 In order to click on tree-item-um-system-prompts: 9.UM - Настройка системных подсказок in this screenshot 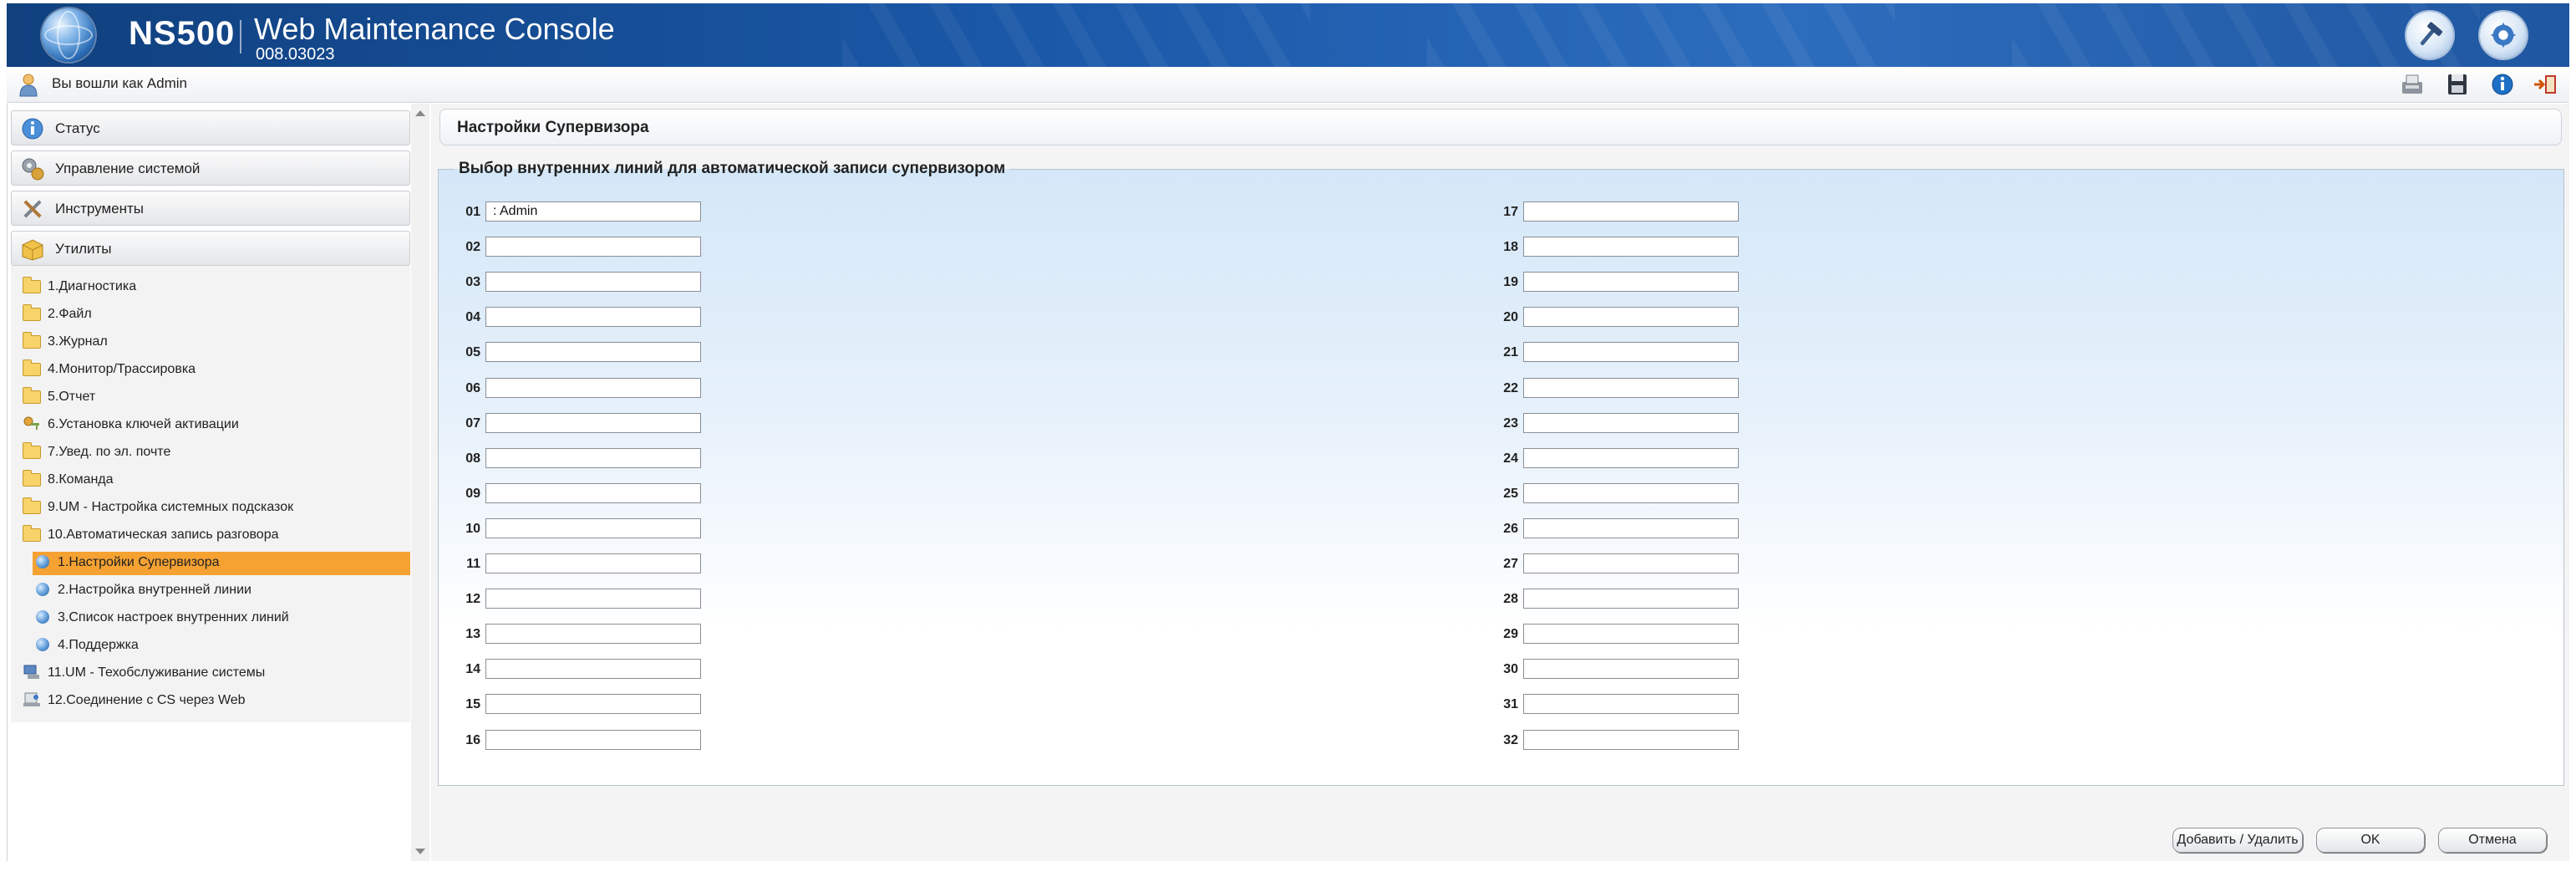, I will do `click(211, 509)`.